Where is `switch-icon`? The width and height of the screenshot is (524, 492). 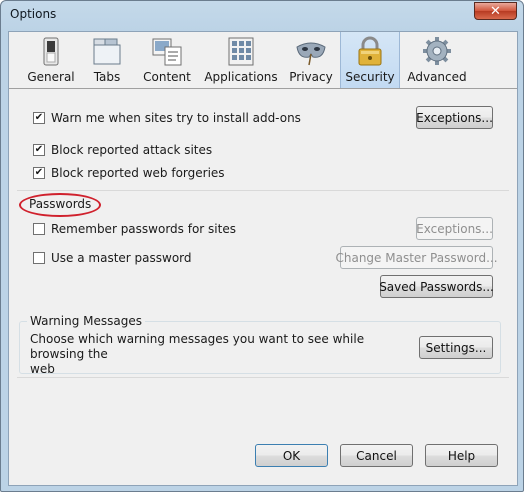 switch-icon is located at coordinates (51, 51).